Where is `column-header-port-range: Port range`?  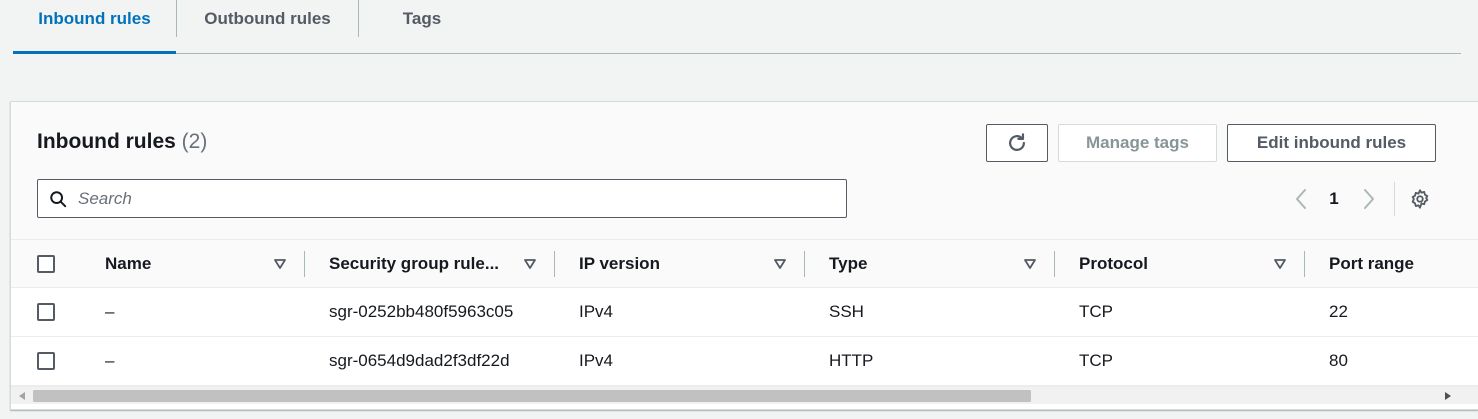 column-header-port-range: Port range is located at coordinates (1371, 263).